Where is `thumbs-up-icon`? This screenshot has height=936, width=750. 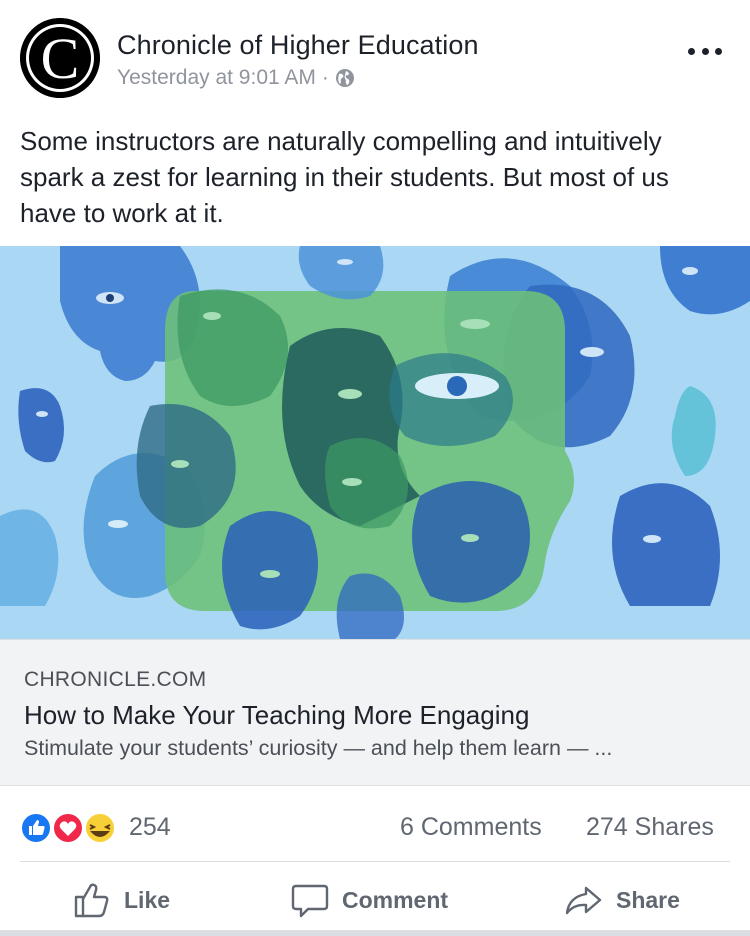 thumbs-up-icon is located at coordinates (92, 900).